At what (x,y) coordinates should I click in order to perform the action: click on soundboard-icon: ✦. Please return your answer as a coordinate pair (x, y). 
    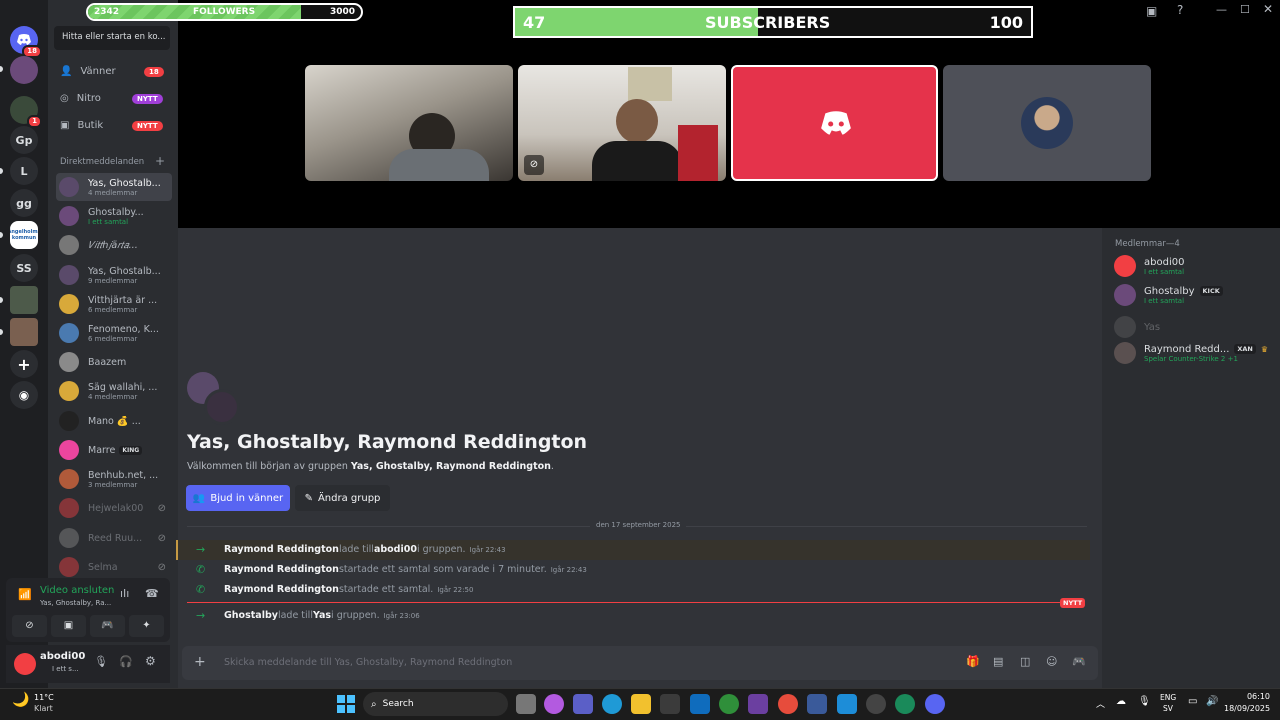
    Looking at the image, I should click on (146, 626).